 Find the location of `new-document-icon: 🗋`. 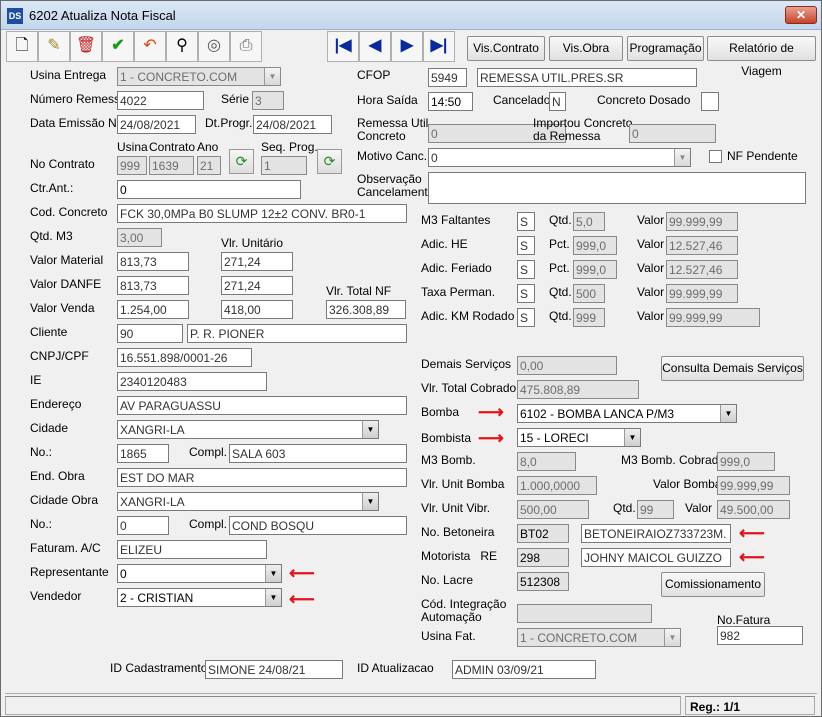

new-document-icon: 🗋 is located at coordinates (22, 46).